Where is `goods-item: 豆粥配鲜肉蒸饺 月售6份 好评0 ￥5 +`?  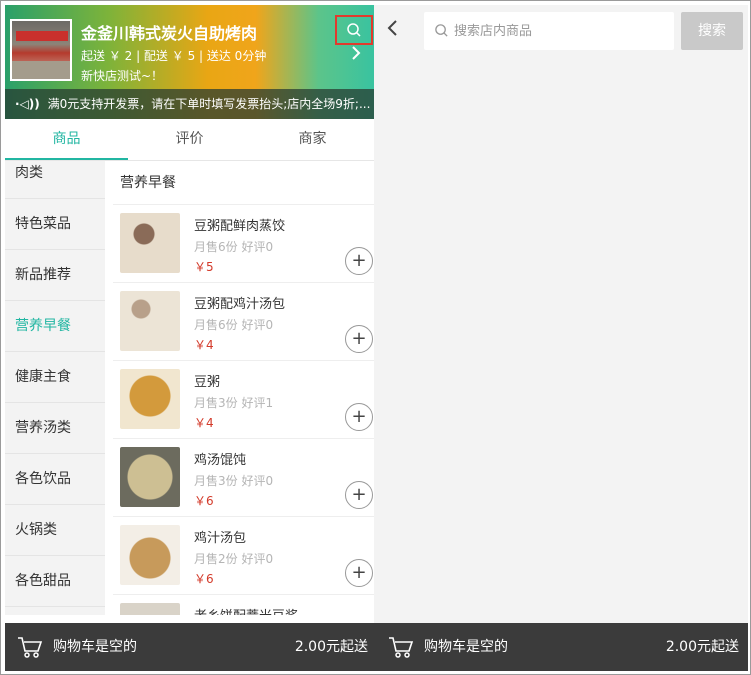 goods-item: 豆粥配鲜肉蒸饺 月售6份 好评0 ￥5 + is located at coordinates (243, 244).